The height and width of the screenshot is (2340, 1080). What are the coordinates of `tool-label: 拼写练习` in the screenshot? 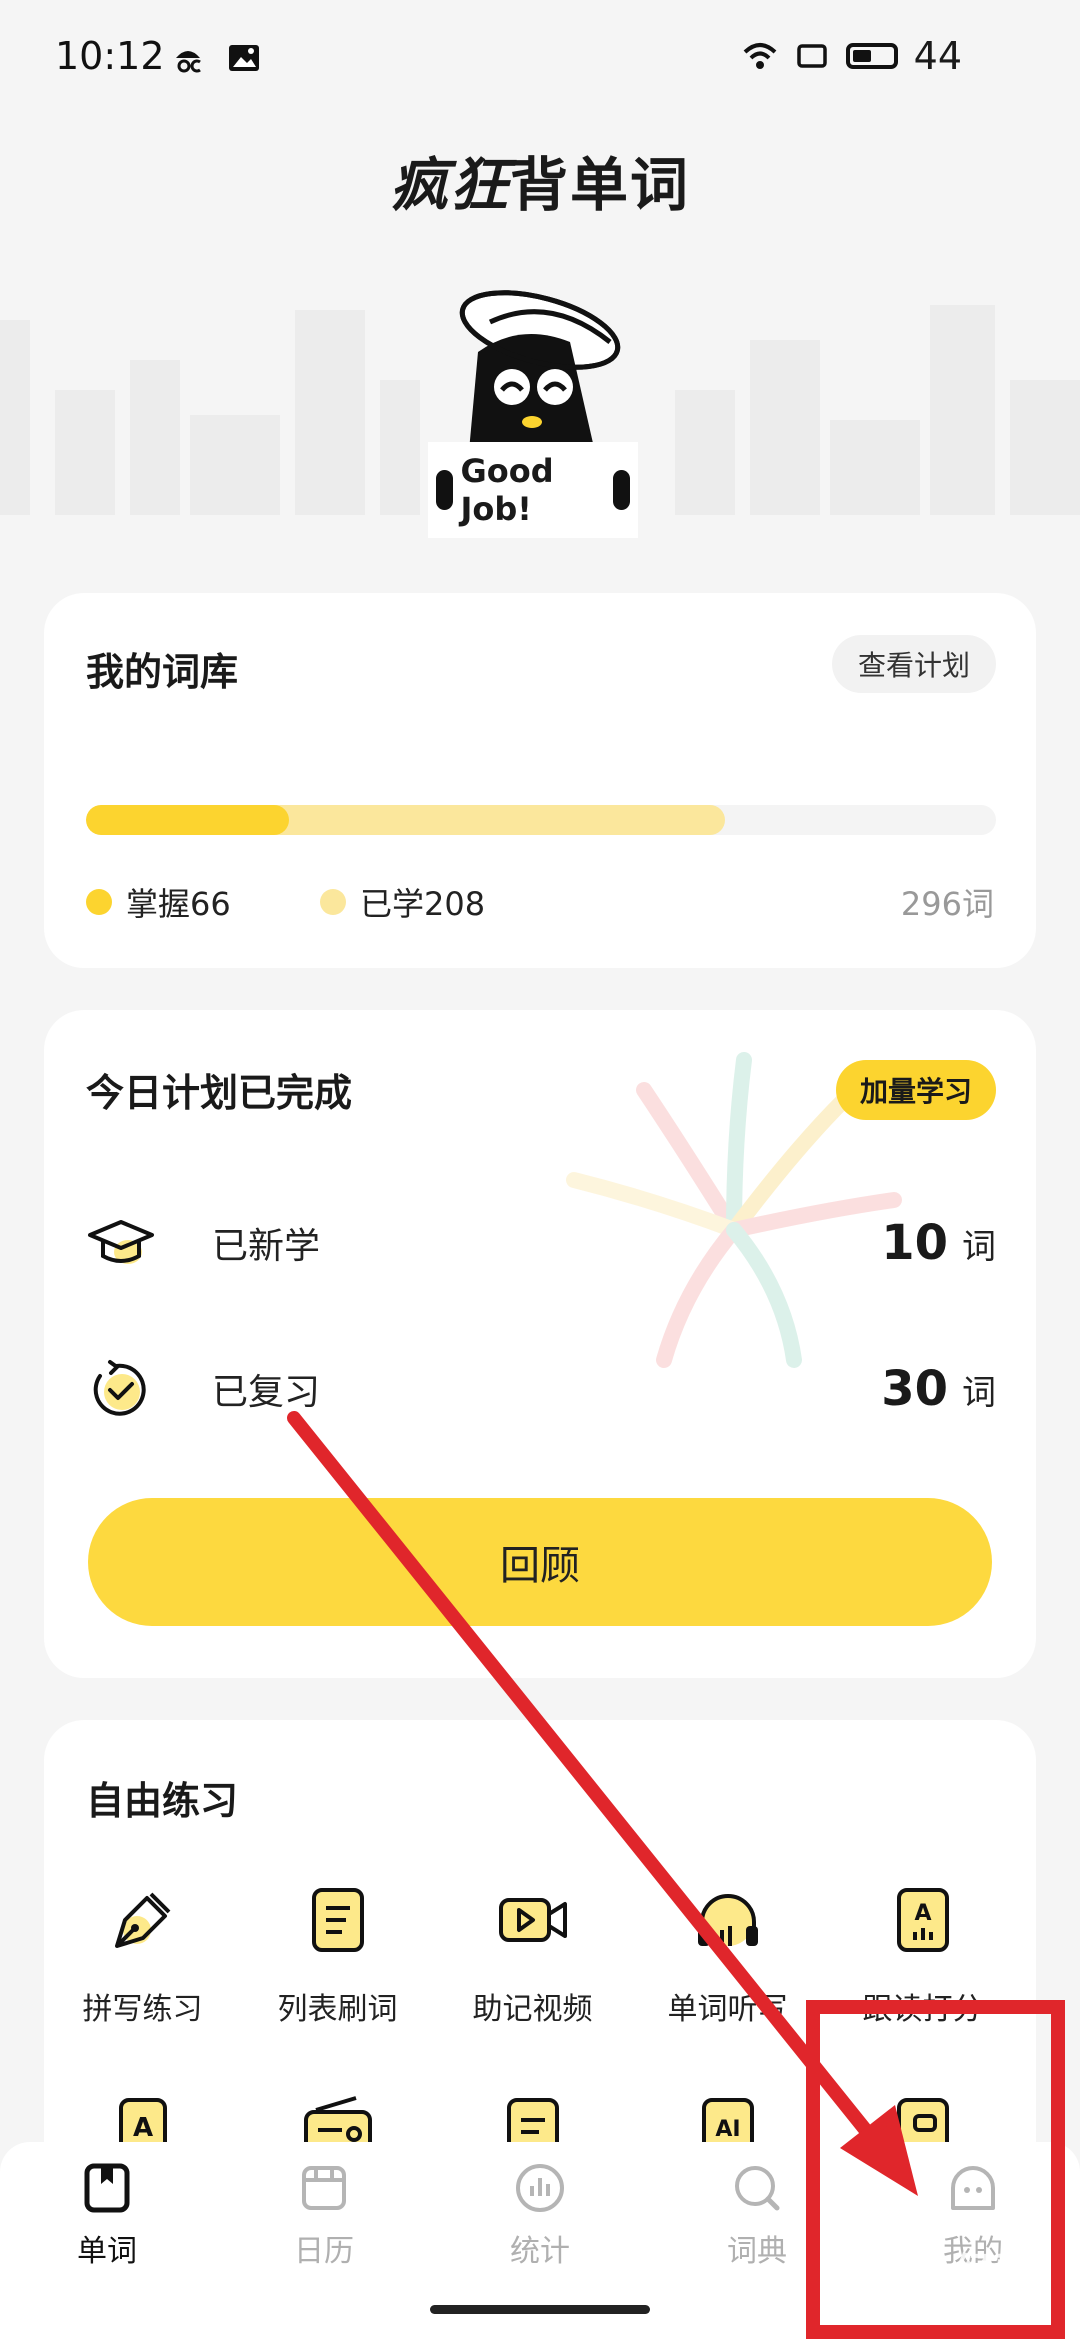 It's located at (142, 2009).